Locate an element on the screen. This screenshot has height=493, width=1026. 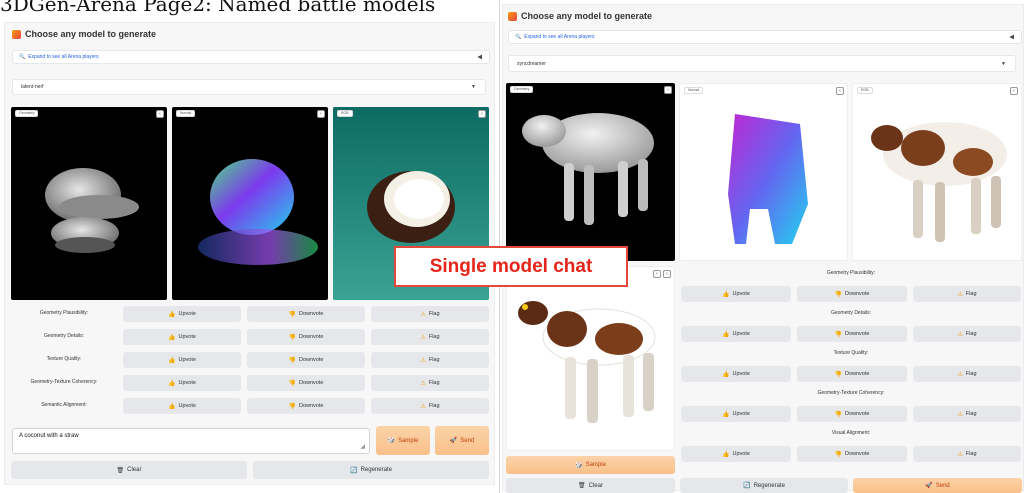
right-downvote-button-2: 👎 Downvote is located at coordinates (852, 334).